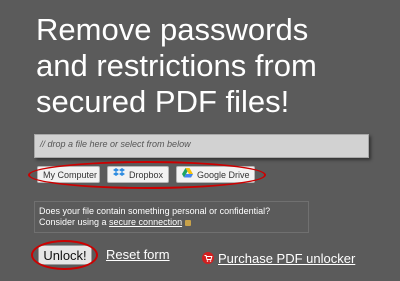  I want to click on cart-icon, so click(208, 259).